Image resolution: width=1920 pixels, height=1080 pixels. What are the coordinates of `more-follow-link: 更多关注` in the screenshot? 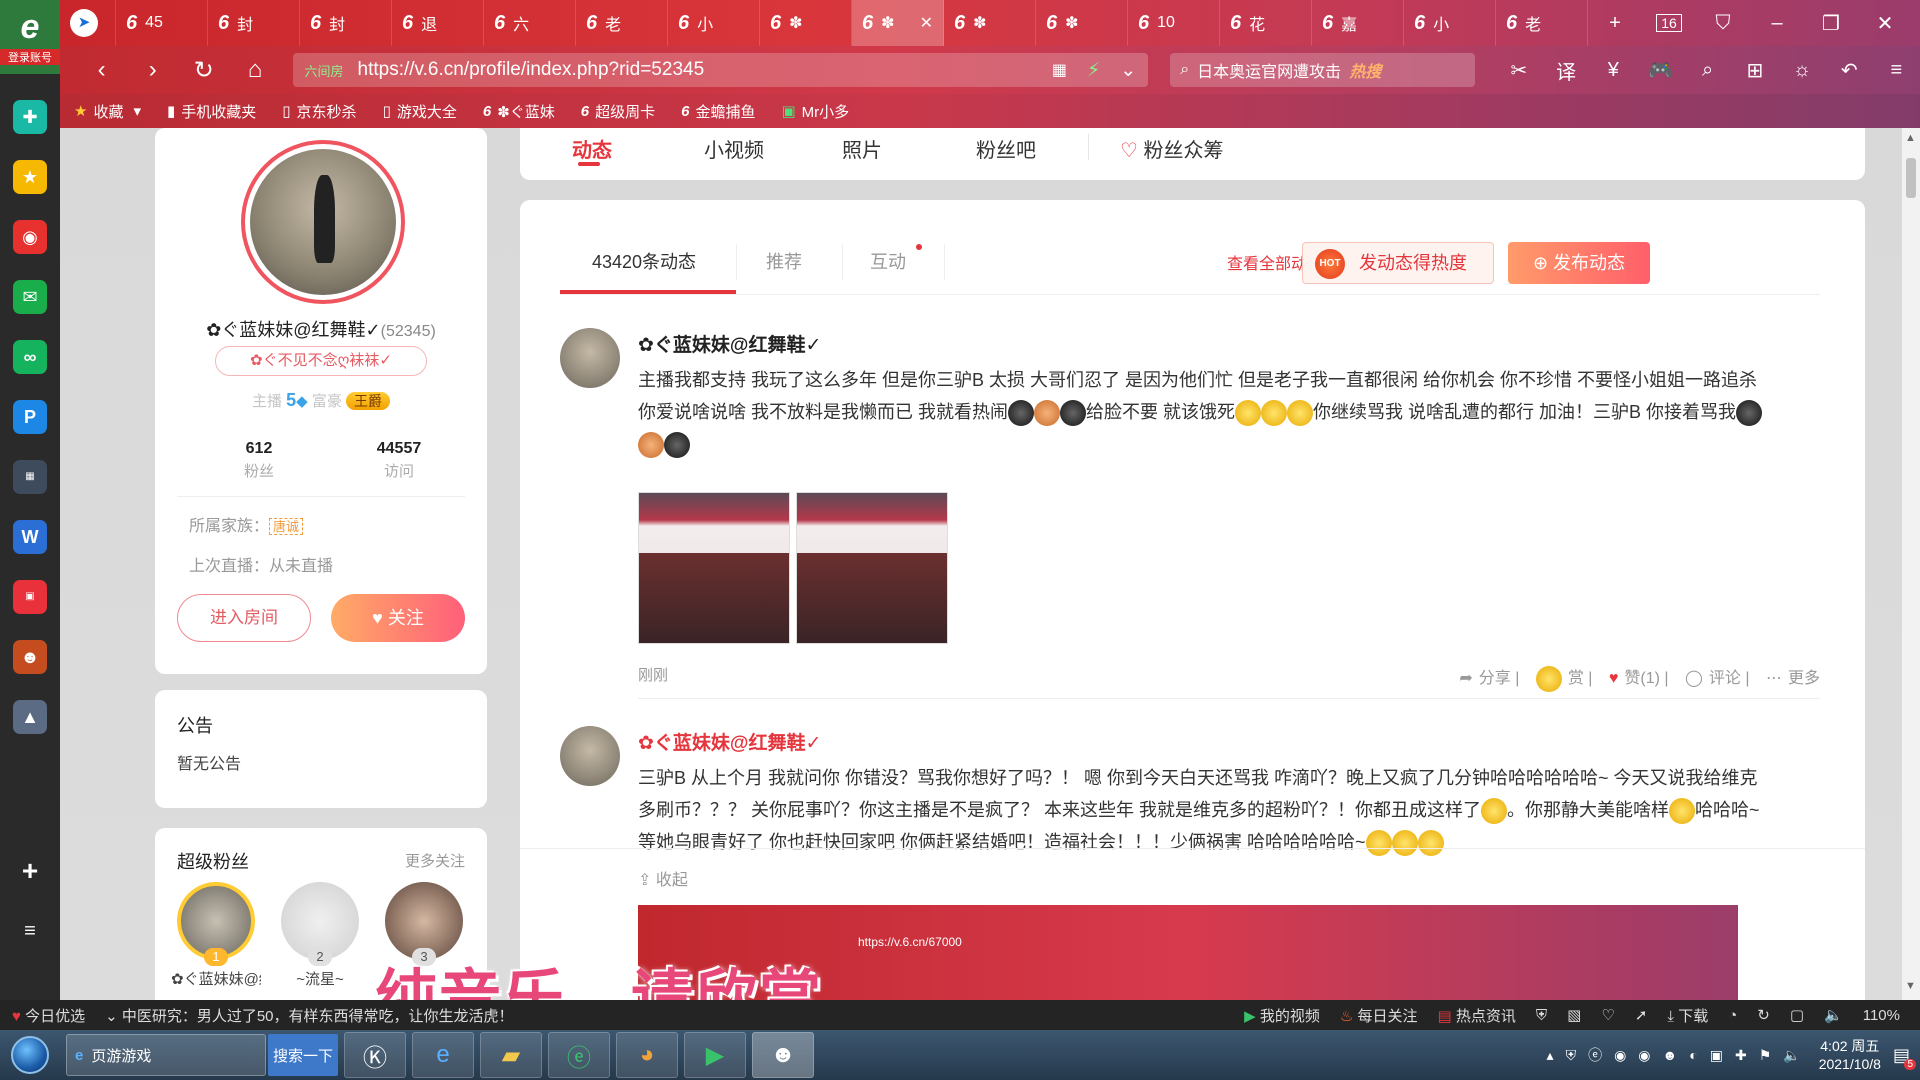 It's located at (435, 860).